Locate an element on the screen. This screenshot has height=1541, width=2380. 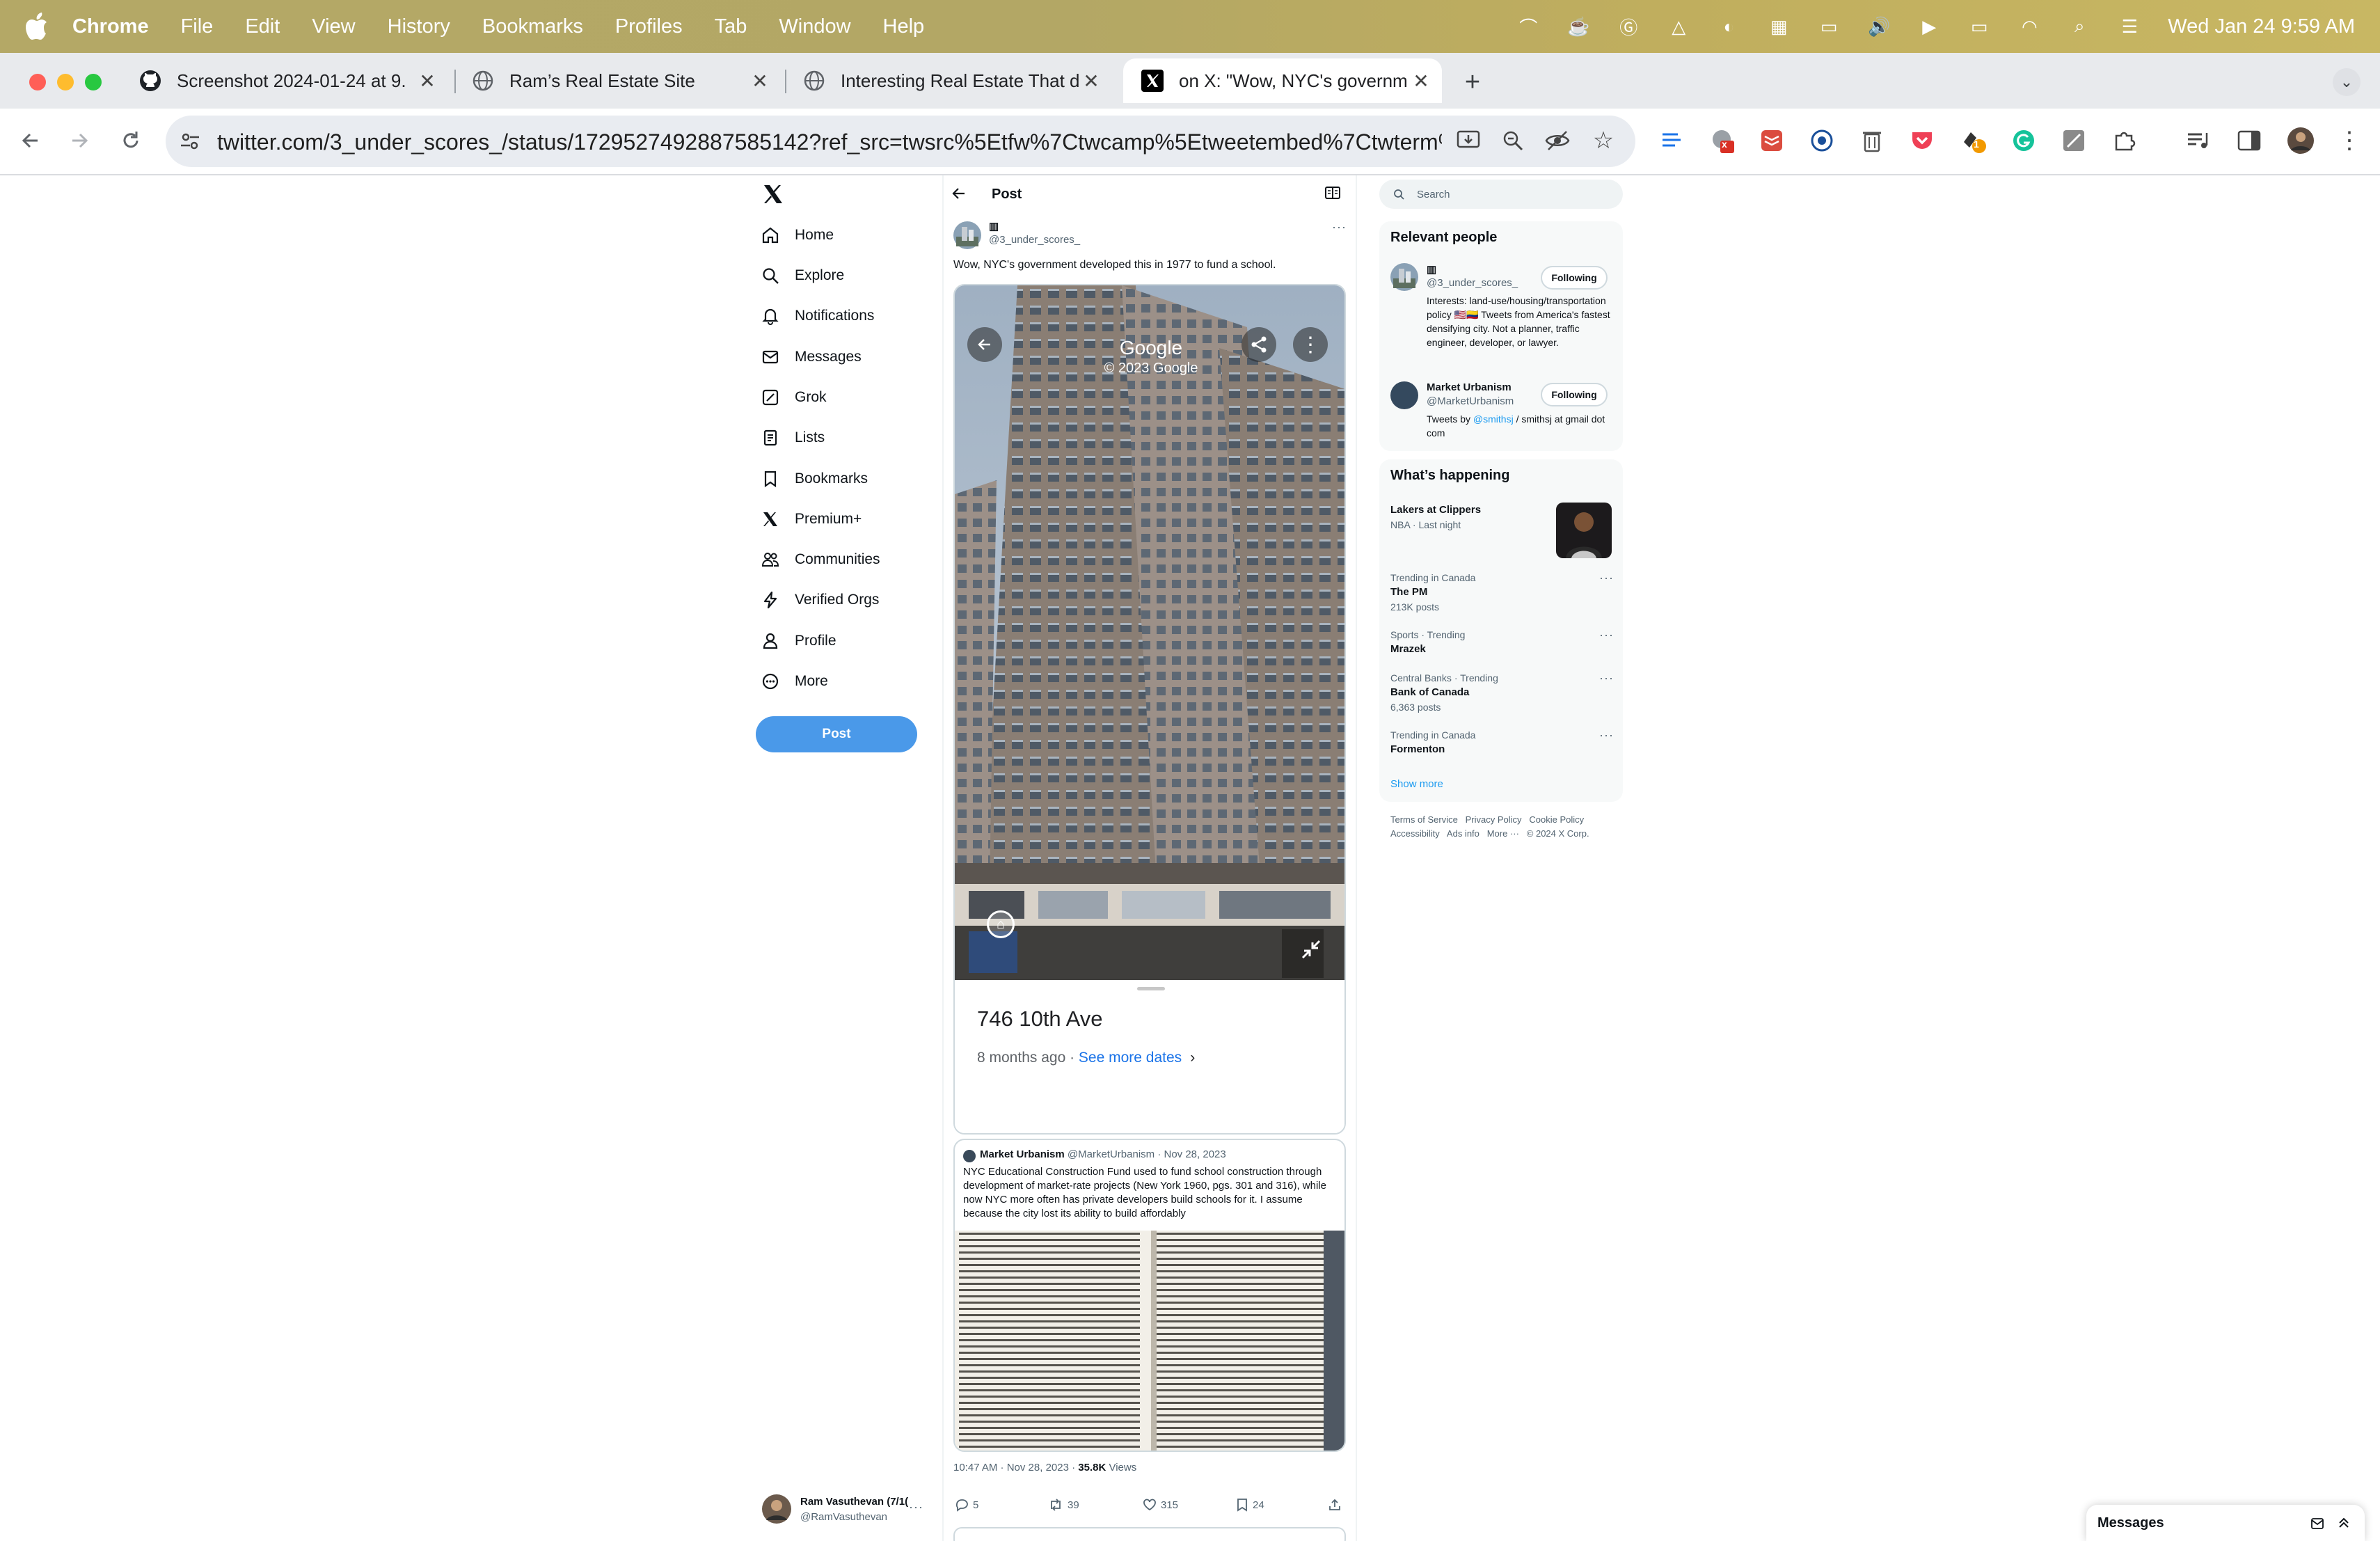
author-name: ▥ is located at coordinates (994, 226).